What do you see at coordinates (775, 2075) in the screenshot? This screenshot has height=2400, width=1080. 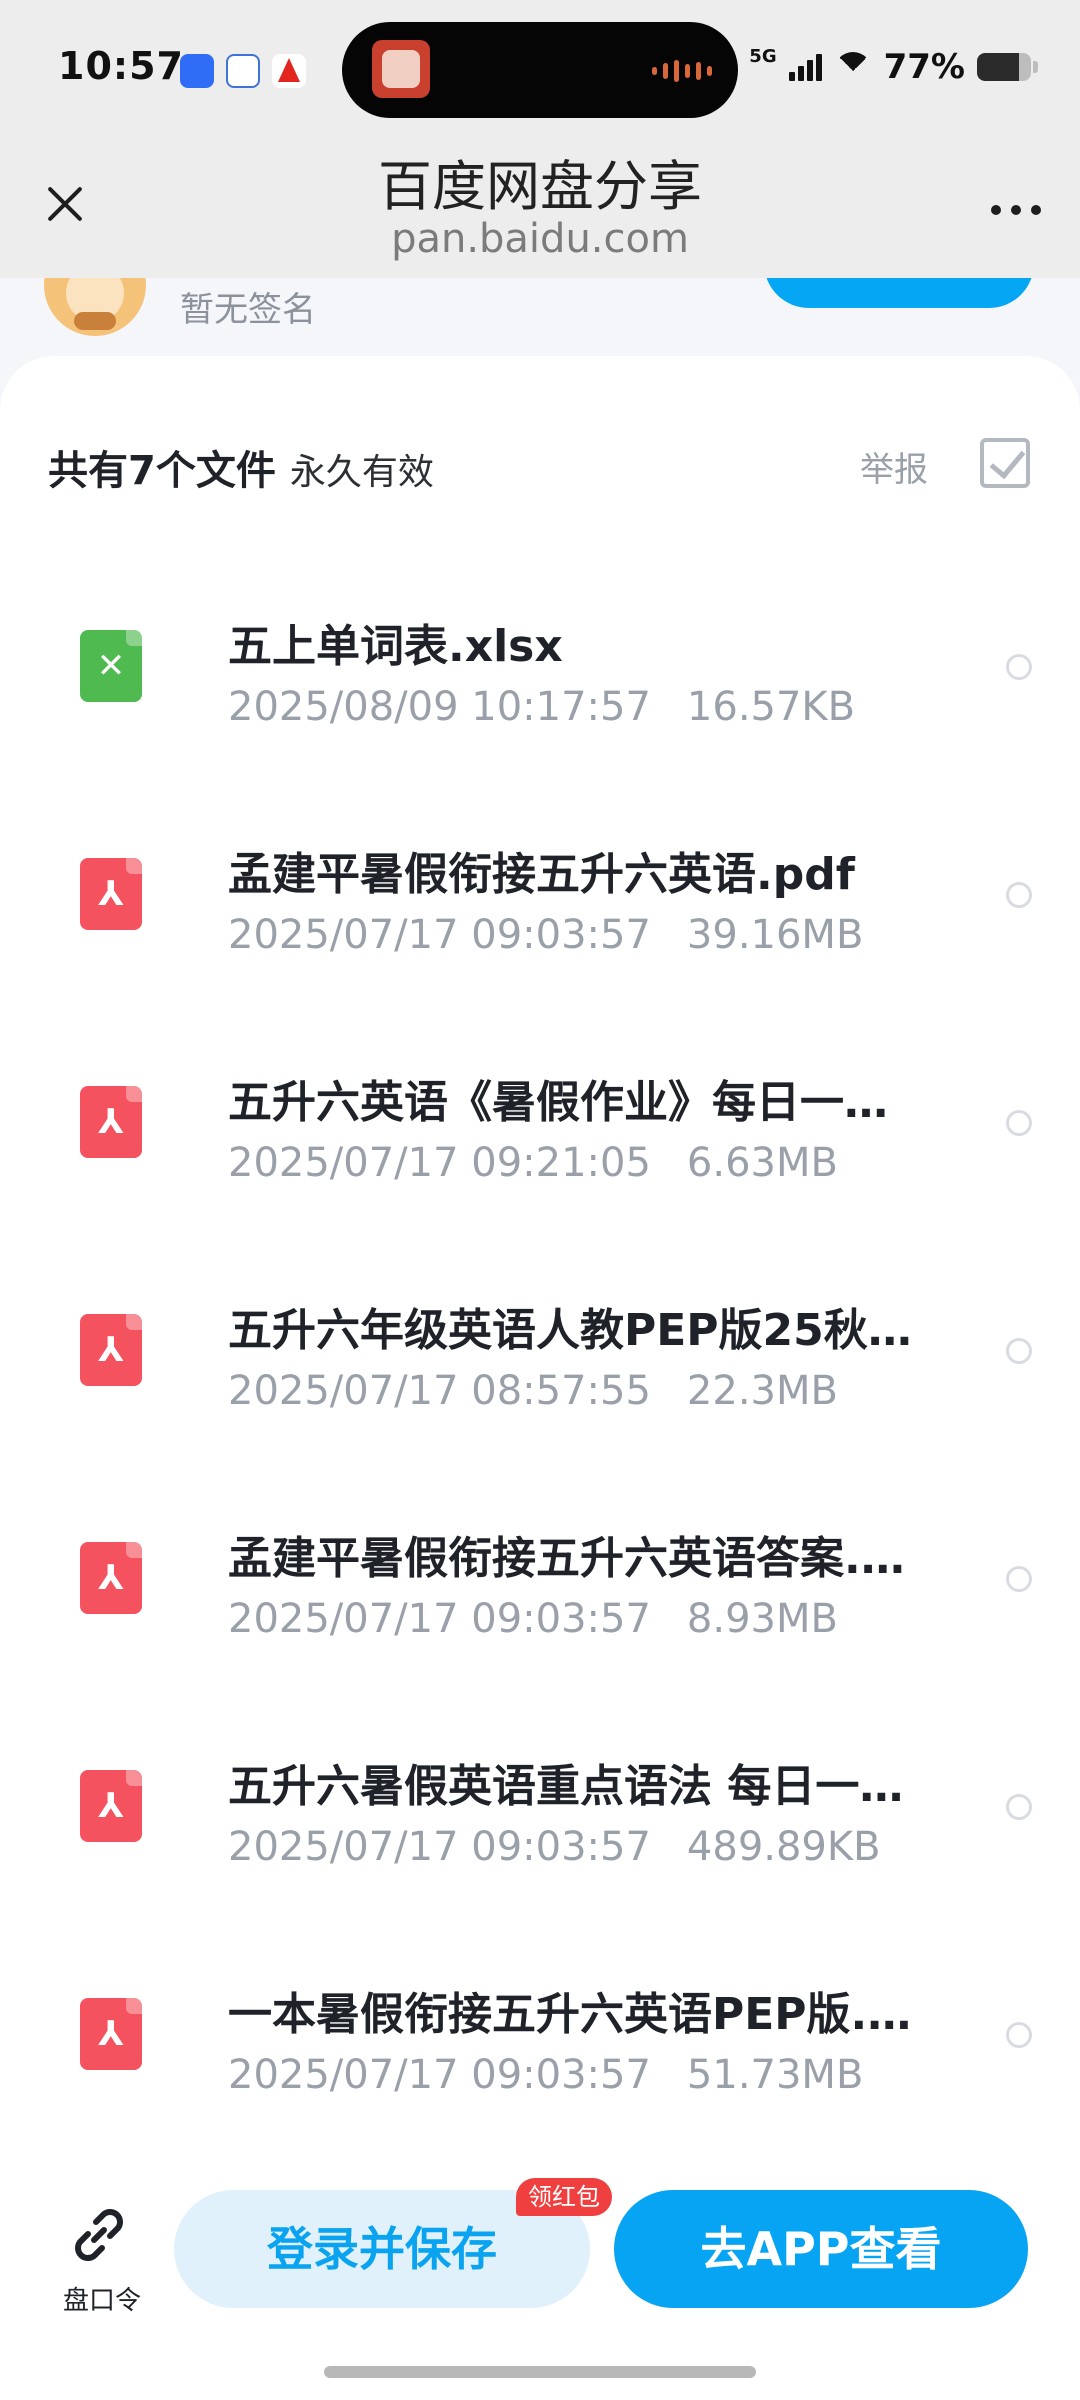 I see `file-size: 51.73MB` at bounding box center [775, 2075].